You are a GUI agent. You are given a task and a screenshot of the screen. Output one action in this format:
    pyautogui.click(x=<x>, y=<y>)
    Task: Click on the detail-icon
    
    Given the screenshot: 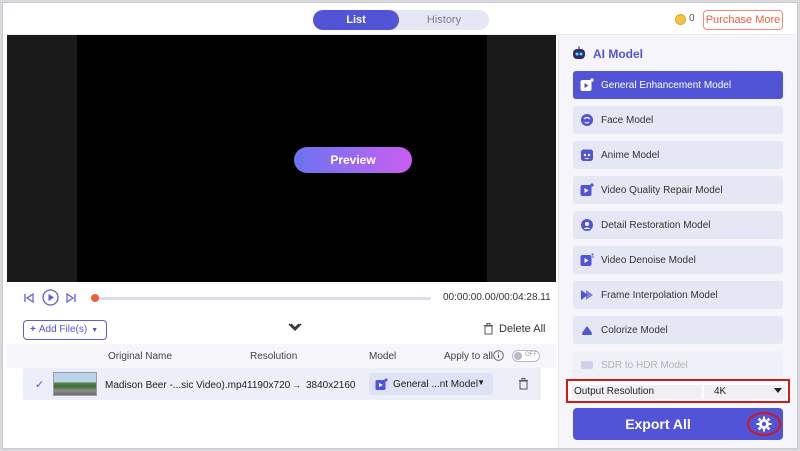 What is the action you would take?
    pyautogui.click(x=587, y=225)
    